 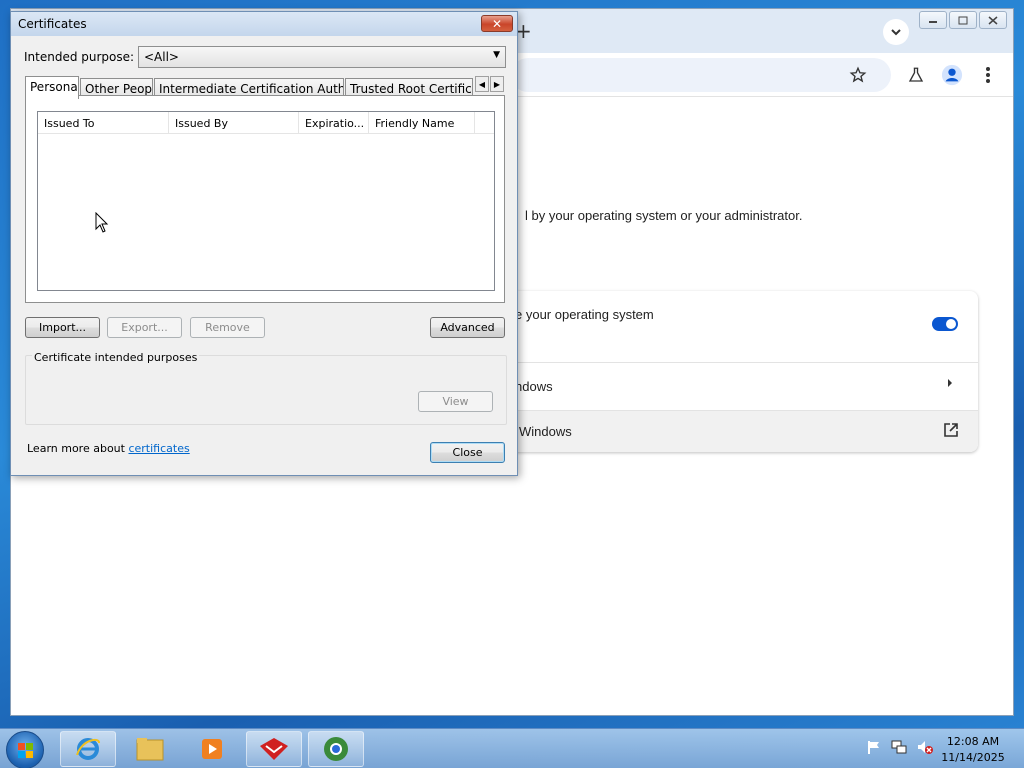 I want to click on intended-purpose-value: <All>, so click(x=161, y=57).